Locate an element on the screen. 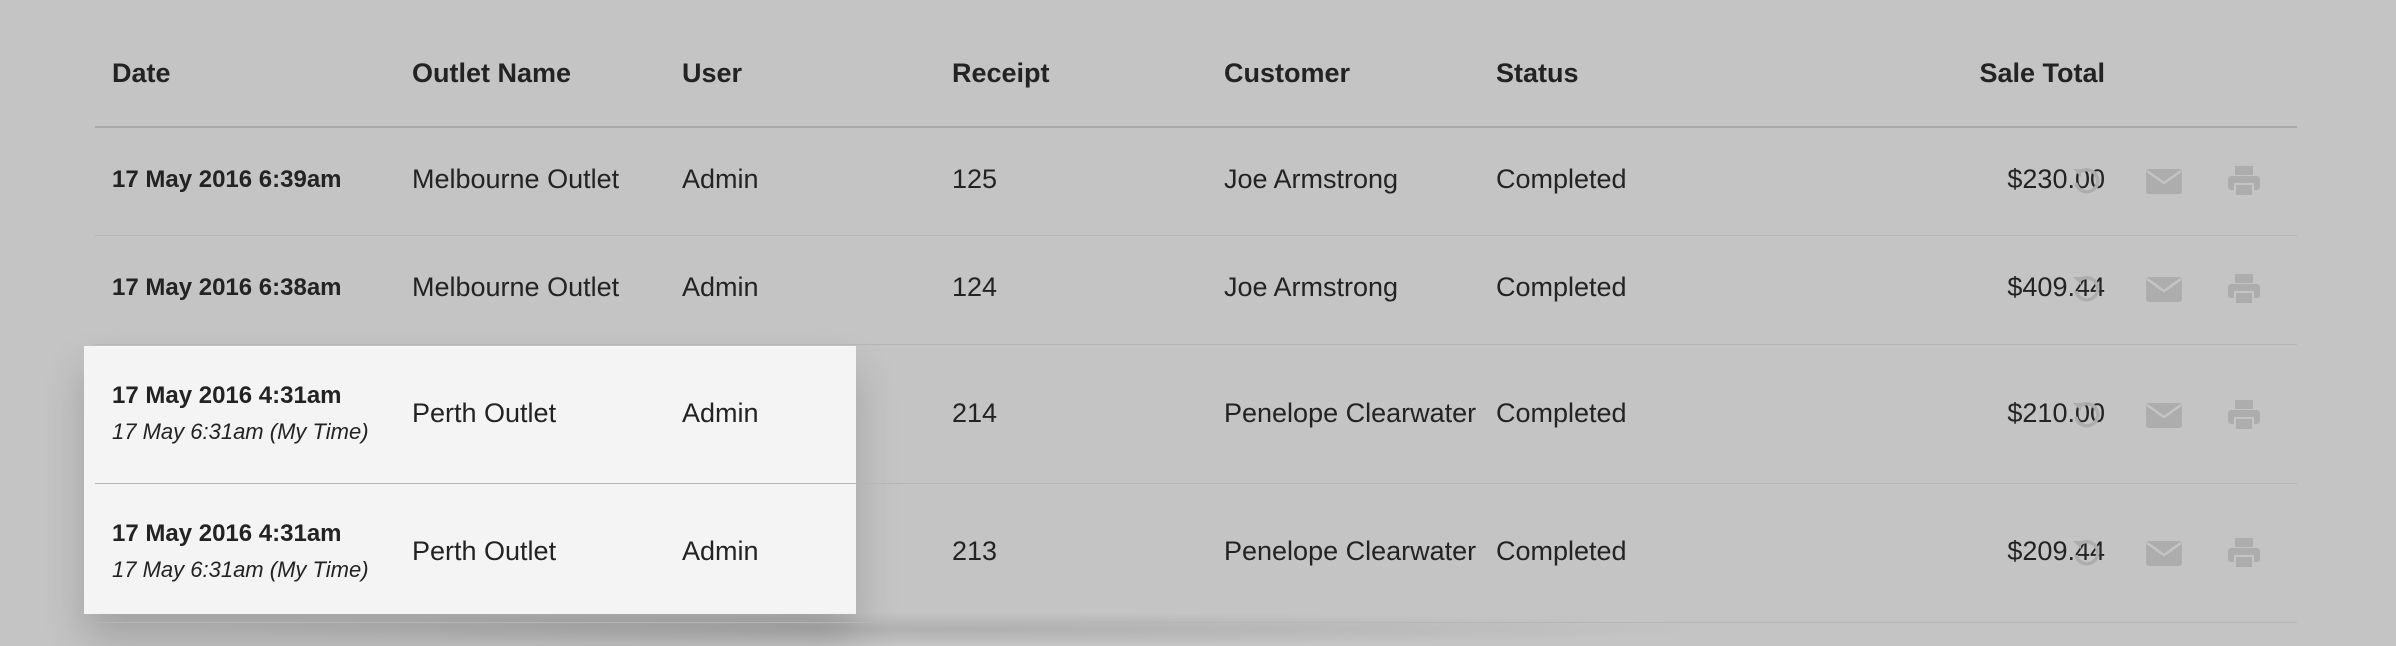 The height and width of the screenshot is (646, 2396). sale-total: $409.44 is located at coordinates (2056, 287).